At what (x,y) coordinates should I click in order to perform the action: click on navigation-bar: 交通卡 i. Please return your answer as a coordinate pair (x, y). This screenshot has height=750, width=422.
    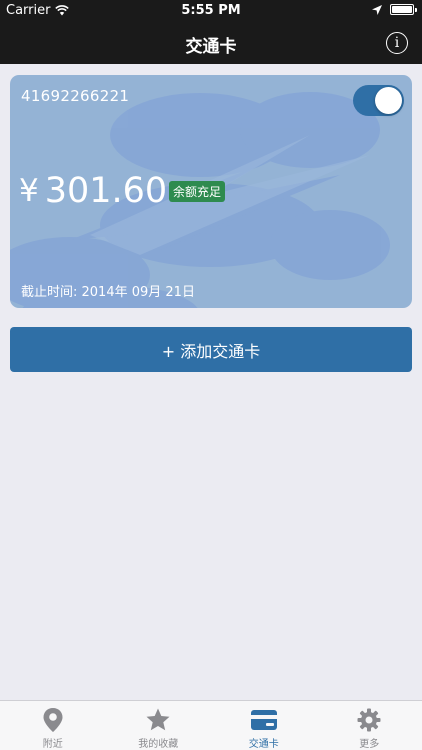
    Looking at the image, I should click on (211, 43).